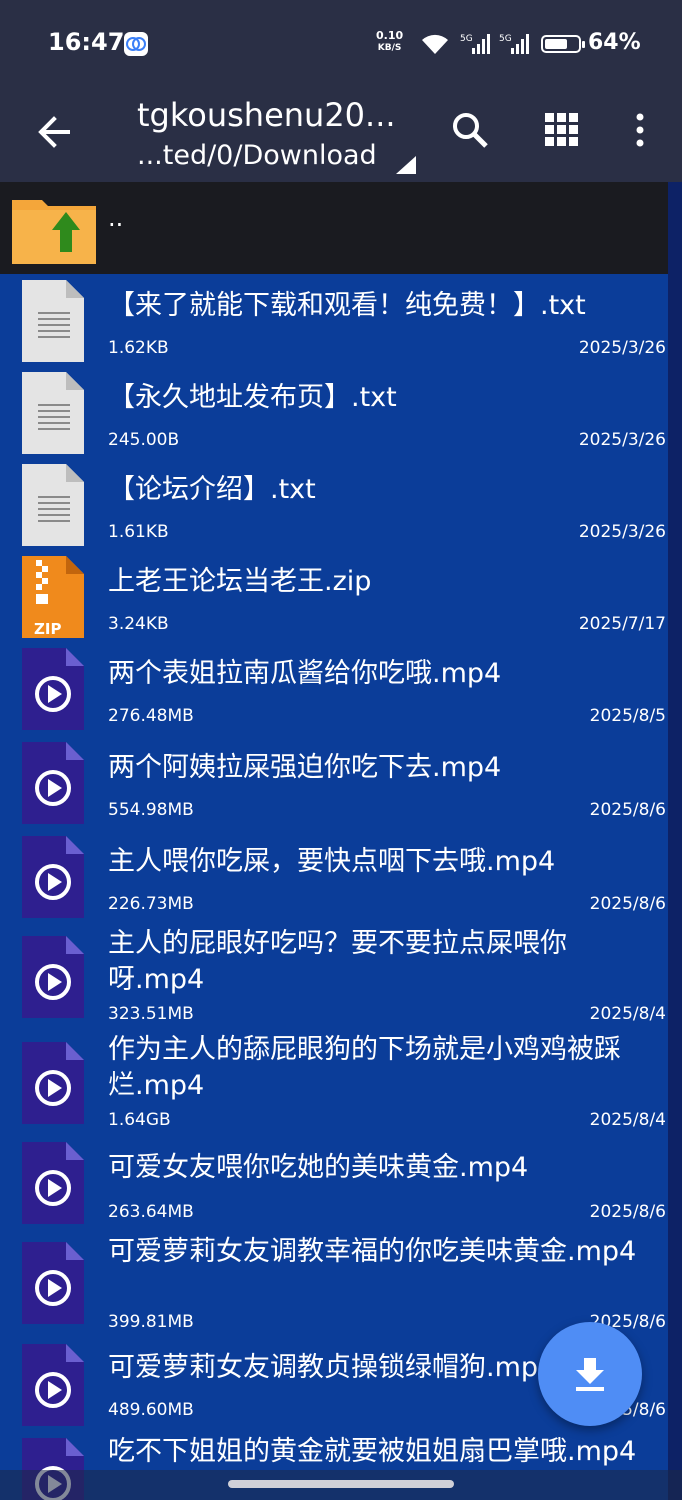  I want to click on file-size: 263.64MB, so click(151, 1212).